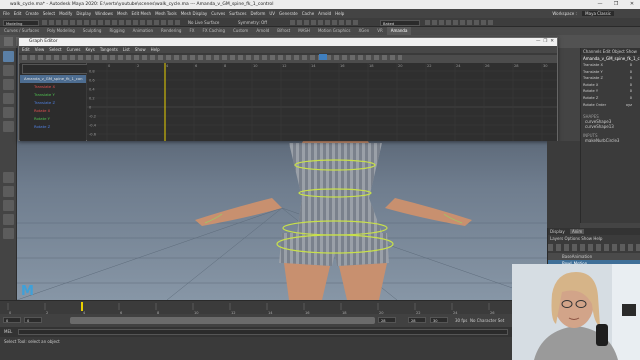  I want to click on command-language-label: MEL, so click(8, 332).